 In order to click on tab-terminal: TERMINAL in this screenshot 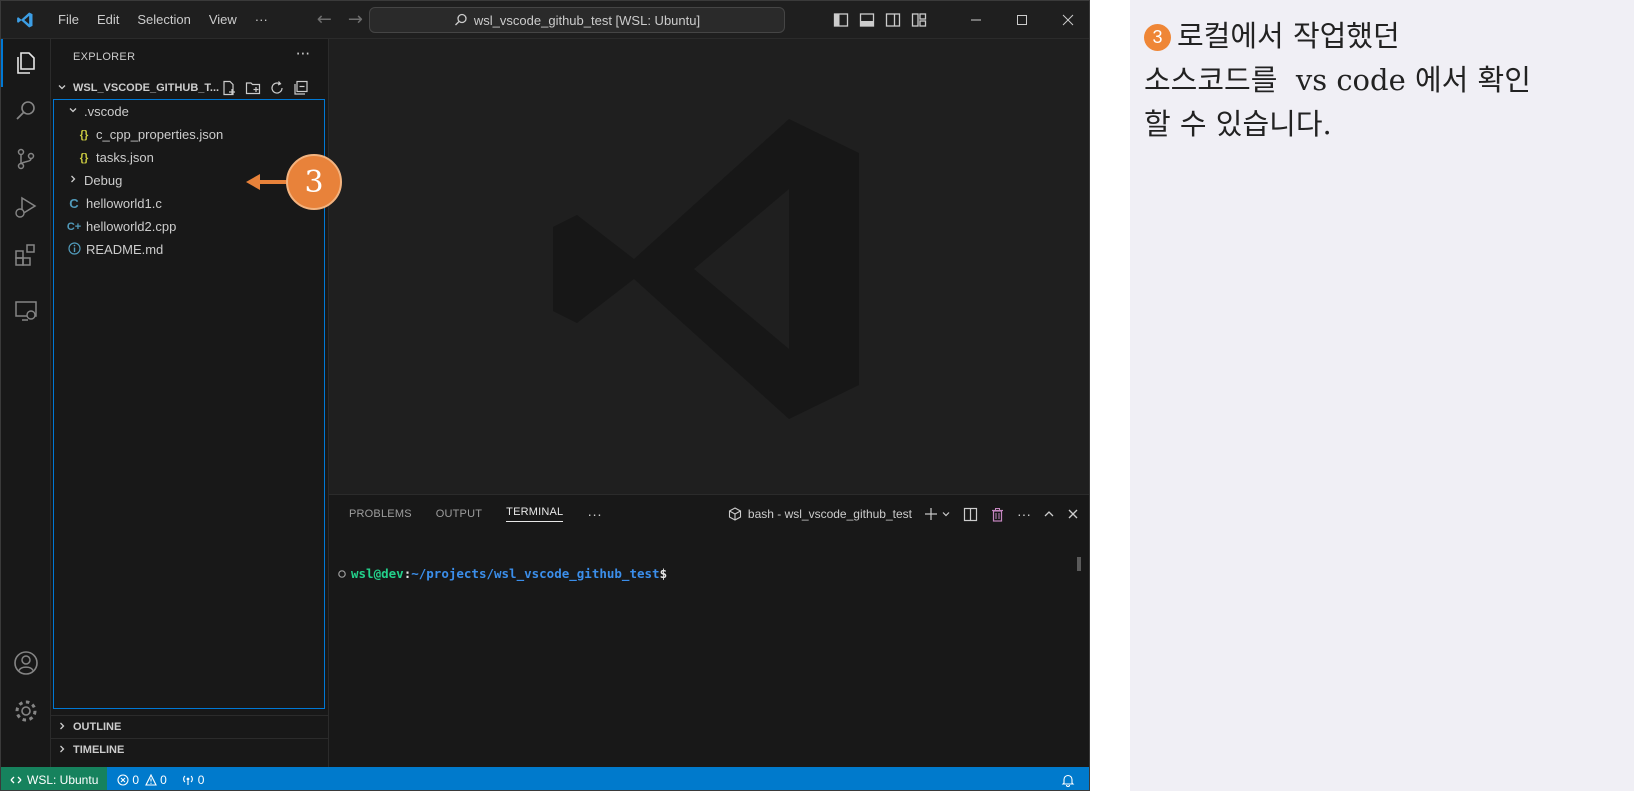, I will do `click(535, 514)`.